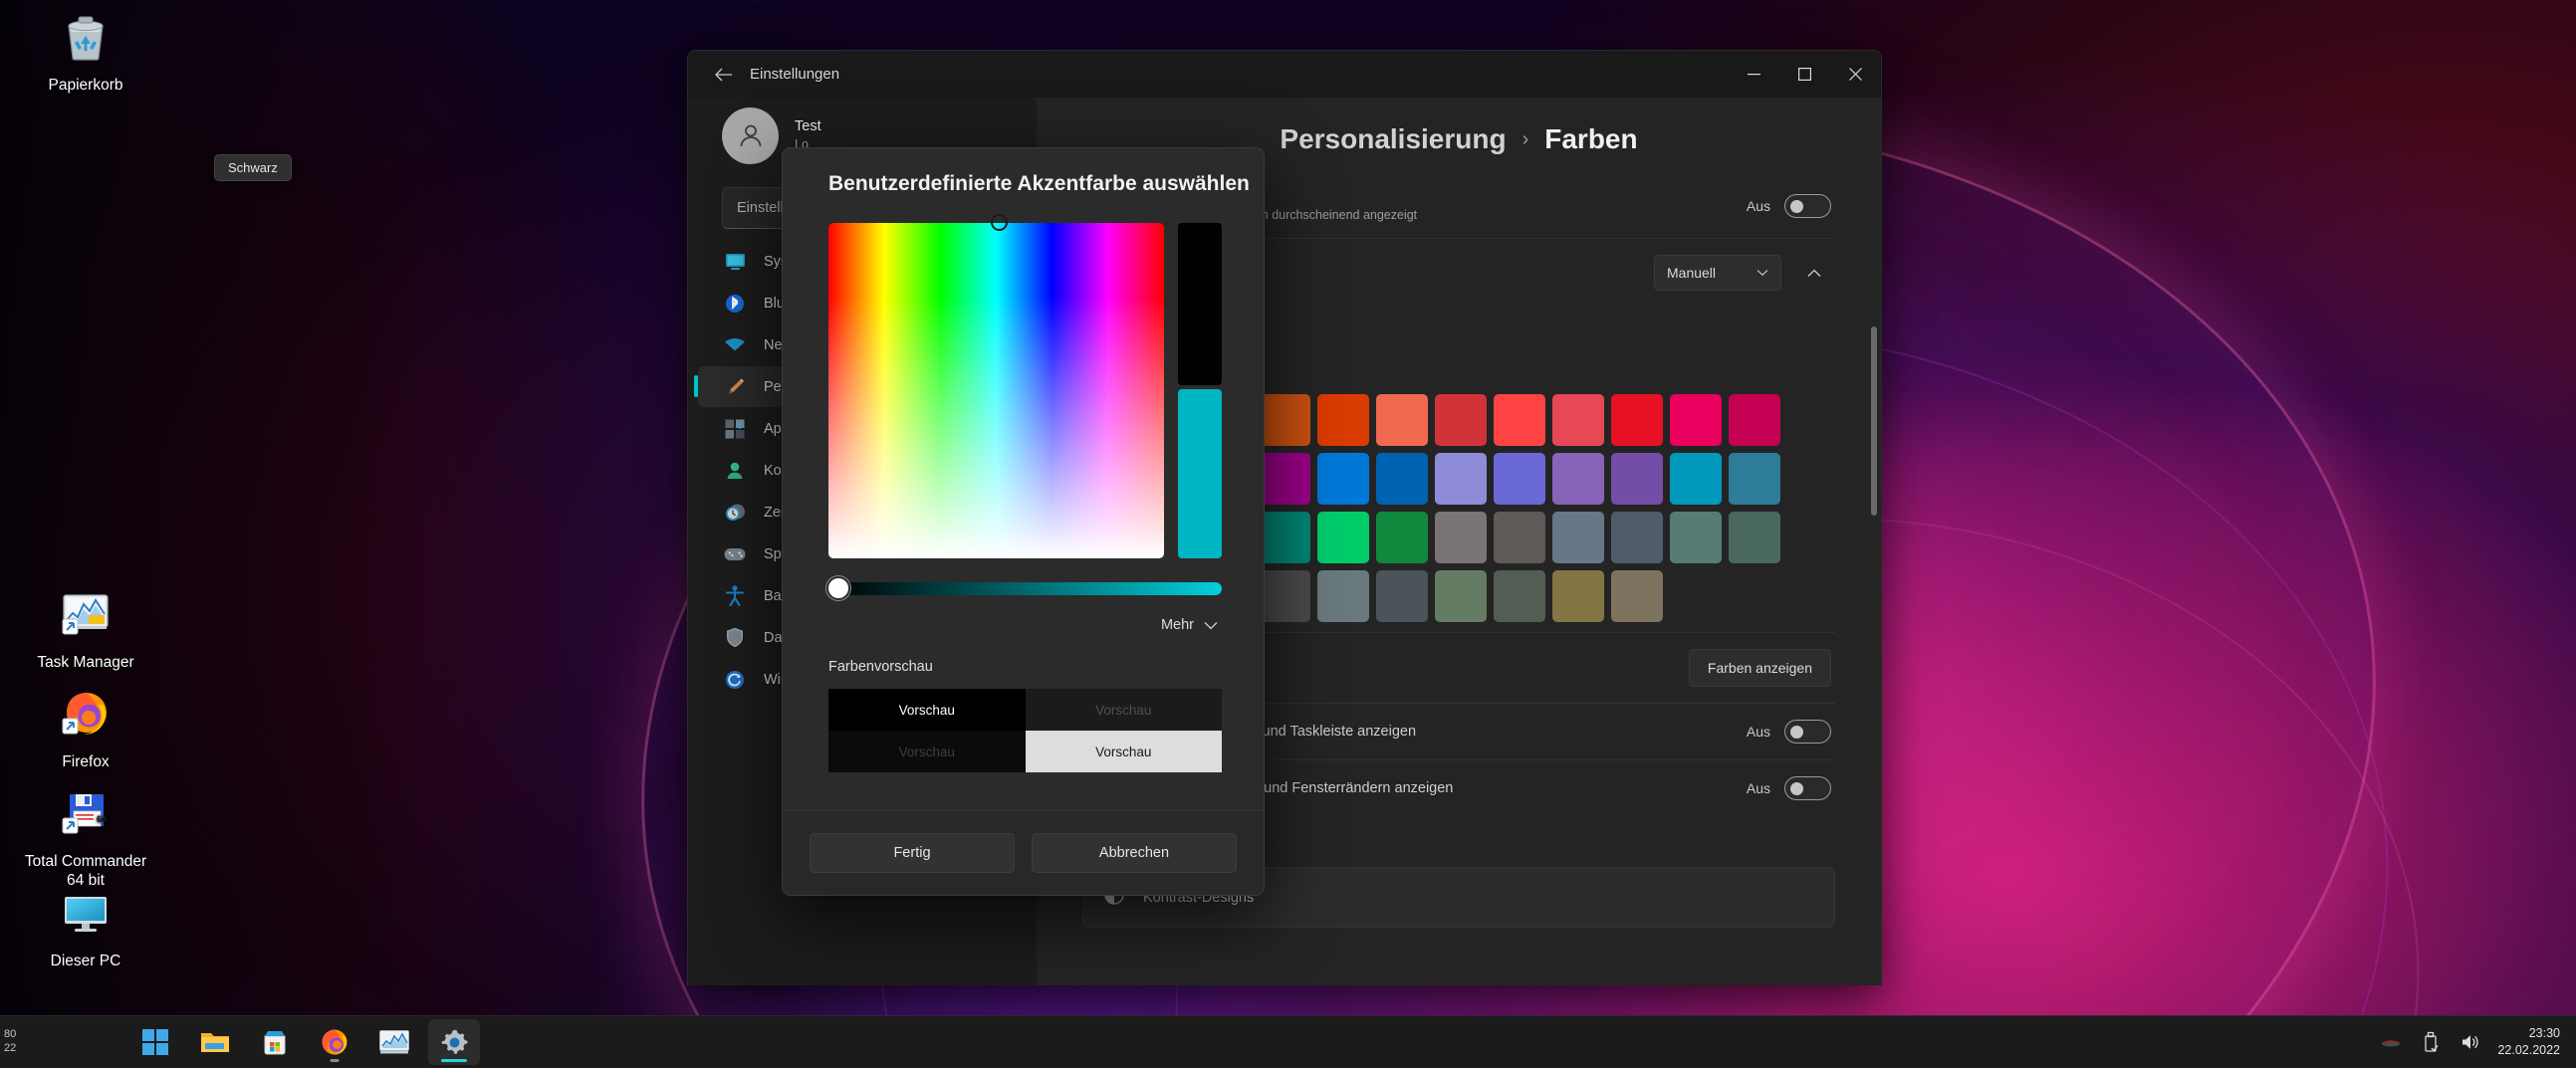  Describe the element at coordinates (155, 1042) in the screenshot. I see `start-button` at that location.